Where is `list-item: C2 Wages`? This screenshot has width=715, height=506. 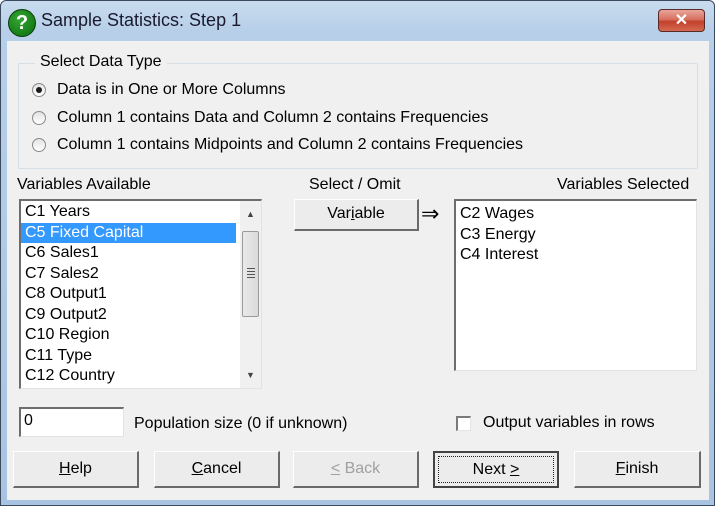
list-item: C2 Wages is located at coordinates (576, 214).